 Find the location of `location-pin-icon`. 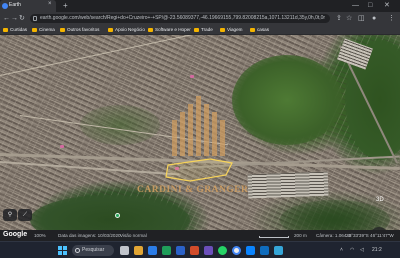

location-pin-icon is located at coordinates (117, 215).